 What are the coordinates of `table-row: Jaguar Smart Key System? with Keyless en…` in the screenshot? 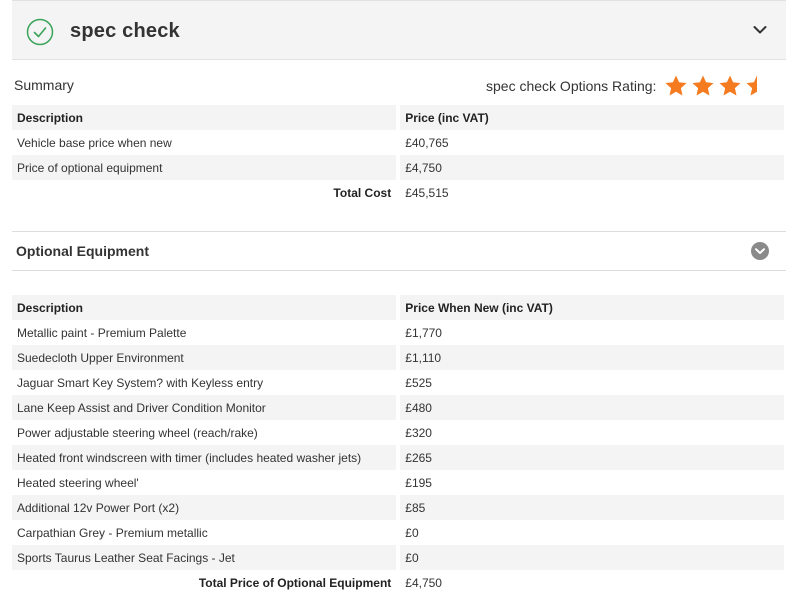 It's located at (398, 382).